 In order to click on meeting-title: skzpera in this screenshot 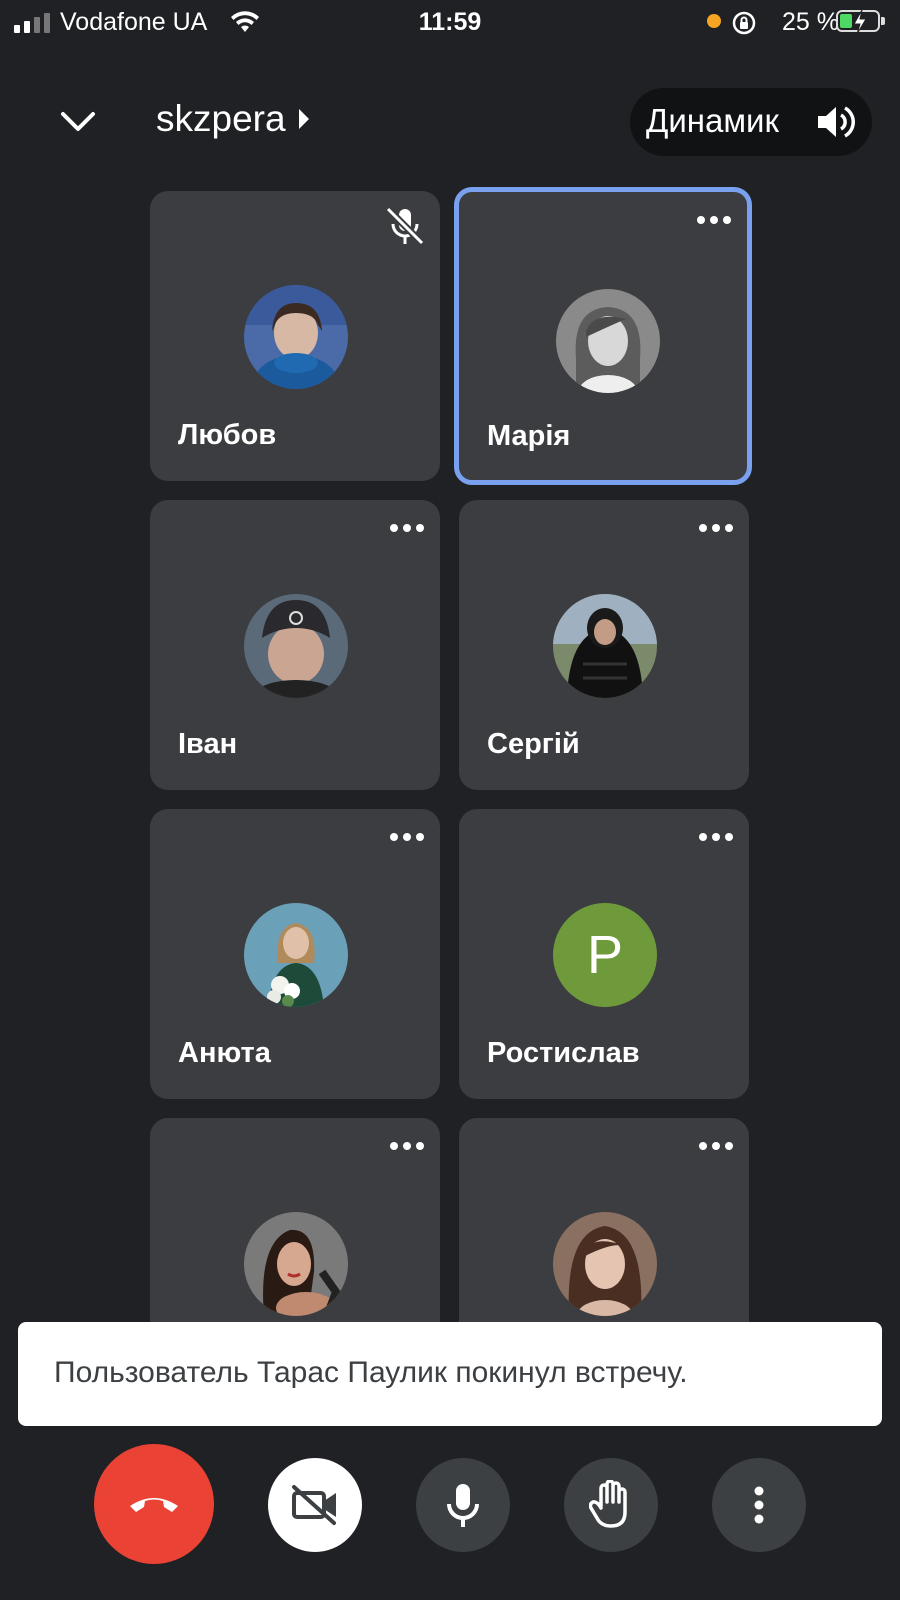, I will do `click(221, 118)`.